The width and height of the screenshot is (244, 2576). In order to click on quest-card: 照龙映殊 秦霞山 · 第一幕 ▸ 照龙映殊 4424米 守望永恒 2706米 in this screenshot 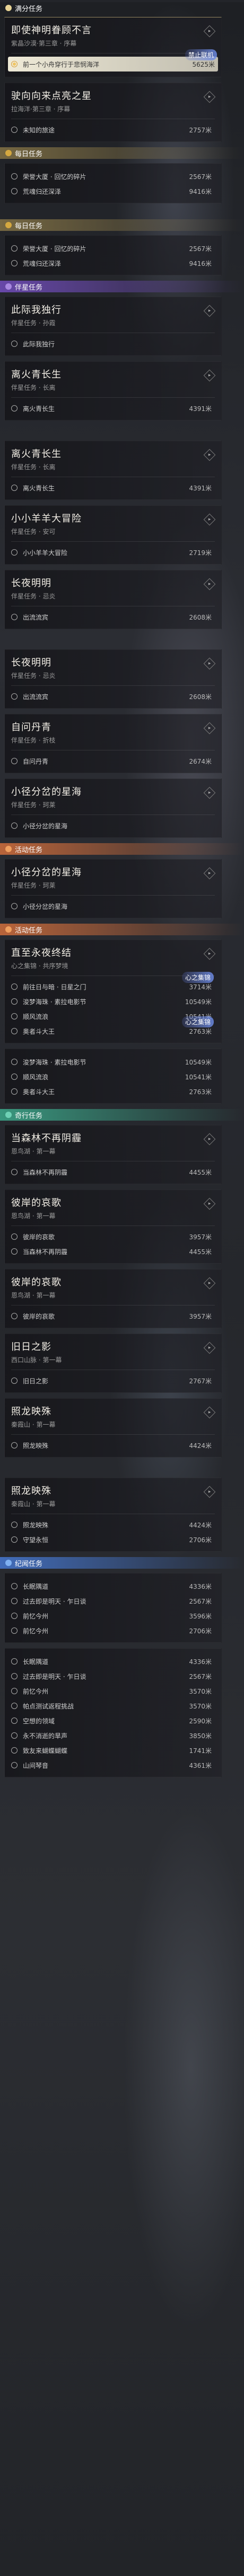, I will do `click(113, 1515)`.